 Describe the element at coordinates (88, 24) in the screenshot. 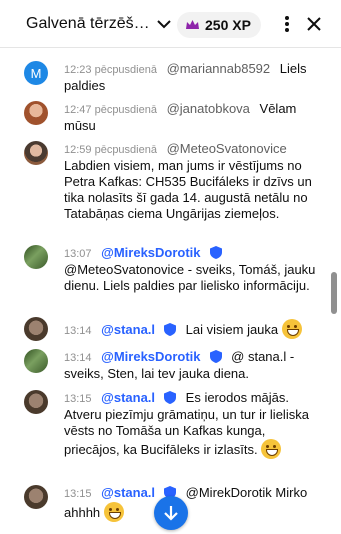

I see `chat-title: Galvenā tērzēšana` at that location.